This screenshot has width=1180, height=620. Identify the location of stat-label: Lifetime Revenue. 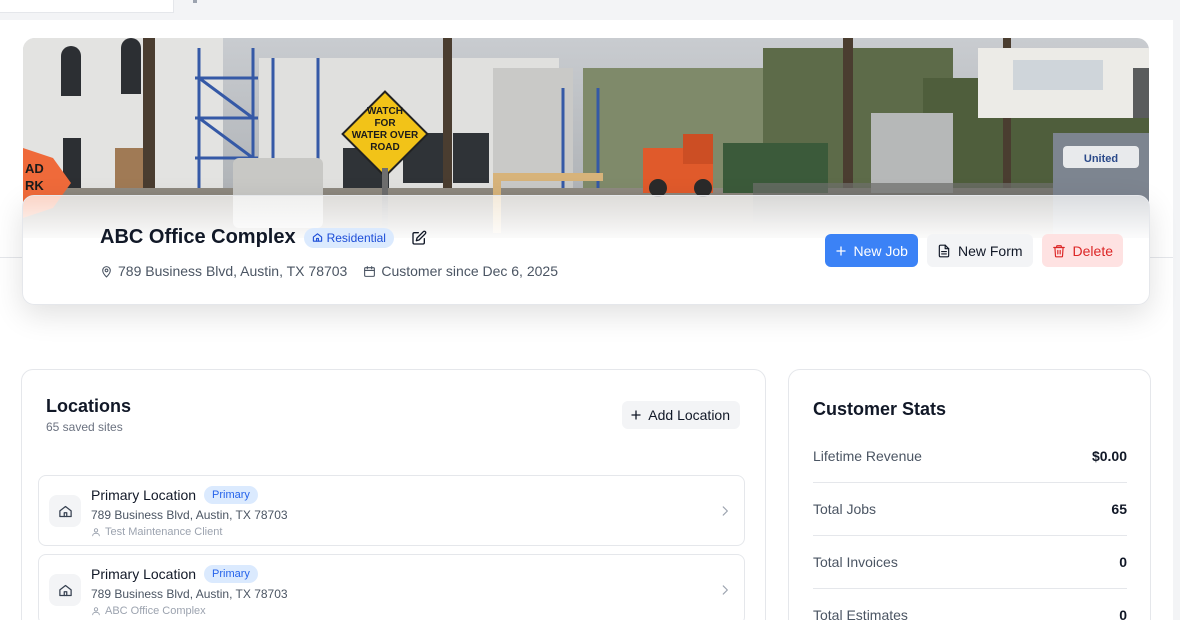
(867, 456).